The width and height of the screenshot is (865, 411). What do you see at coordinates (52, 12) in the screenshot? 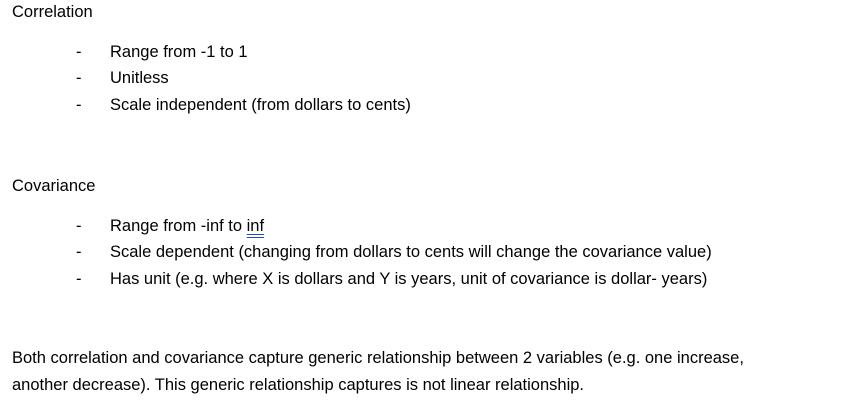
I see `correlation-heading: Correlation` at bounding box center [52, 12].